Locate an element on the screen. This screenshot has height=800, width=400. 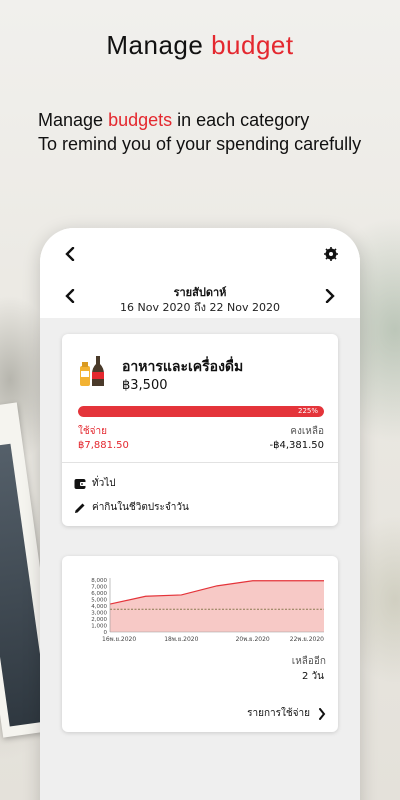
y-tick-label: 4,000 is located at coordinates (99, 607).